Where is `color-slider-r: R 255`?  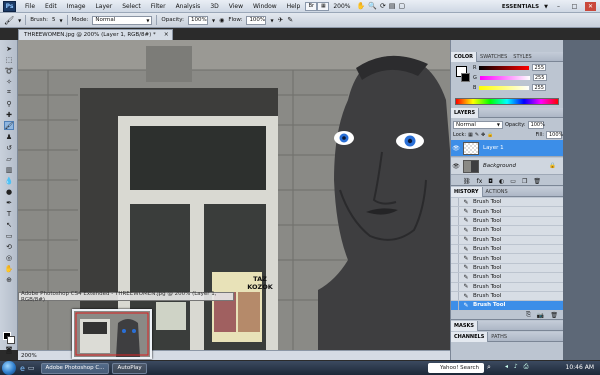
color-slider-r: R 255 is located at coordinates (517, 67).